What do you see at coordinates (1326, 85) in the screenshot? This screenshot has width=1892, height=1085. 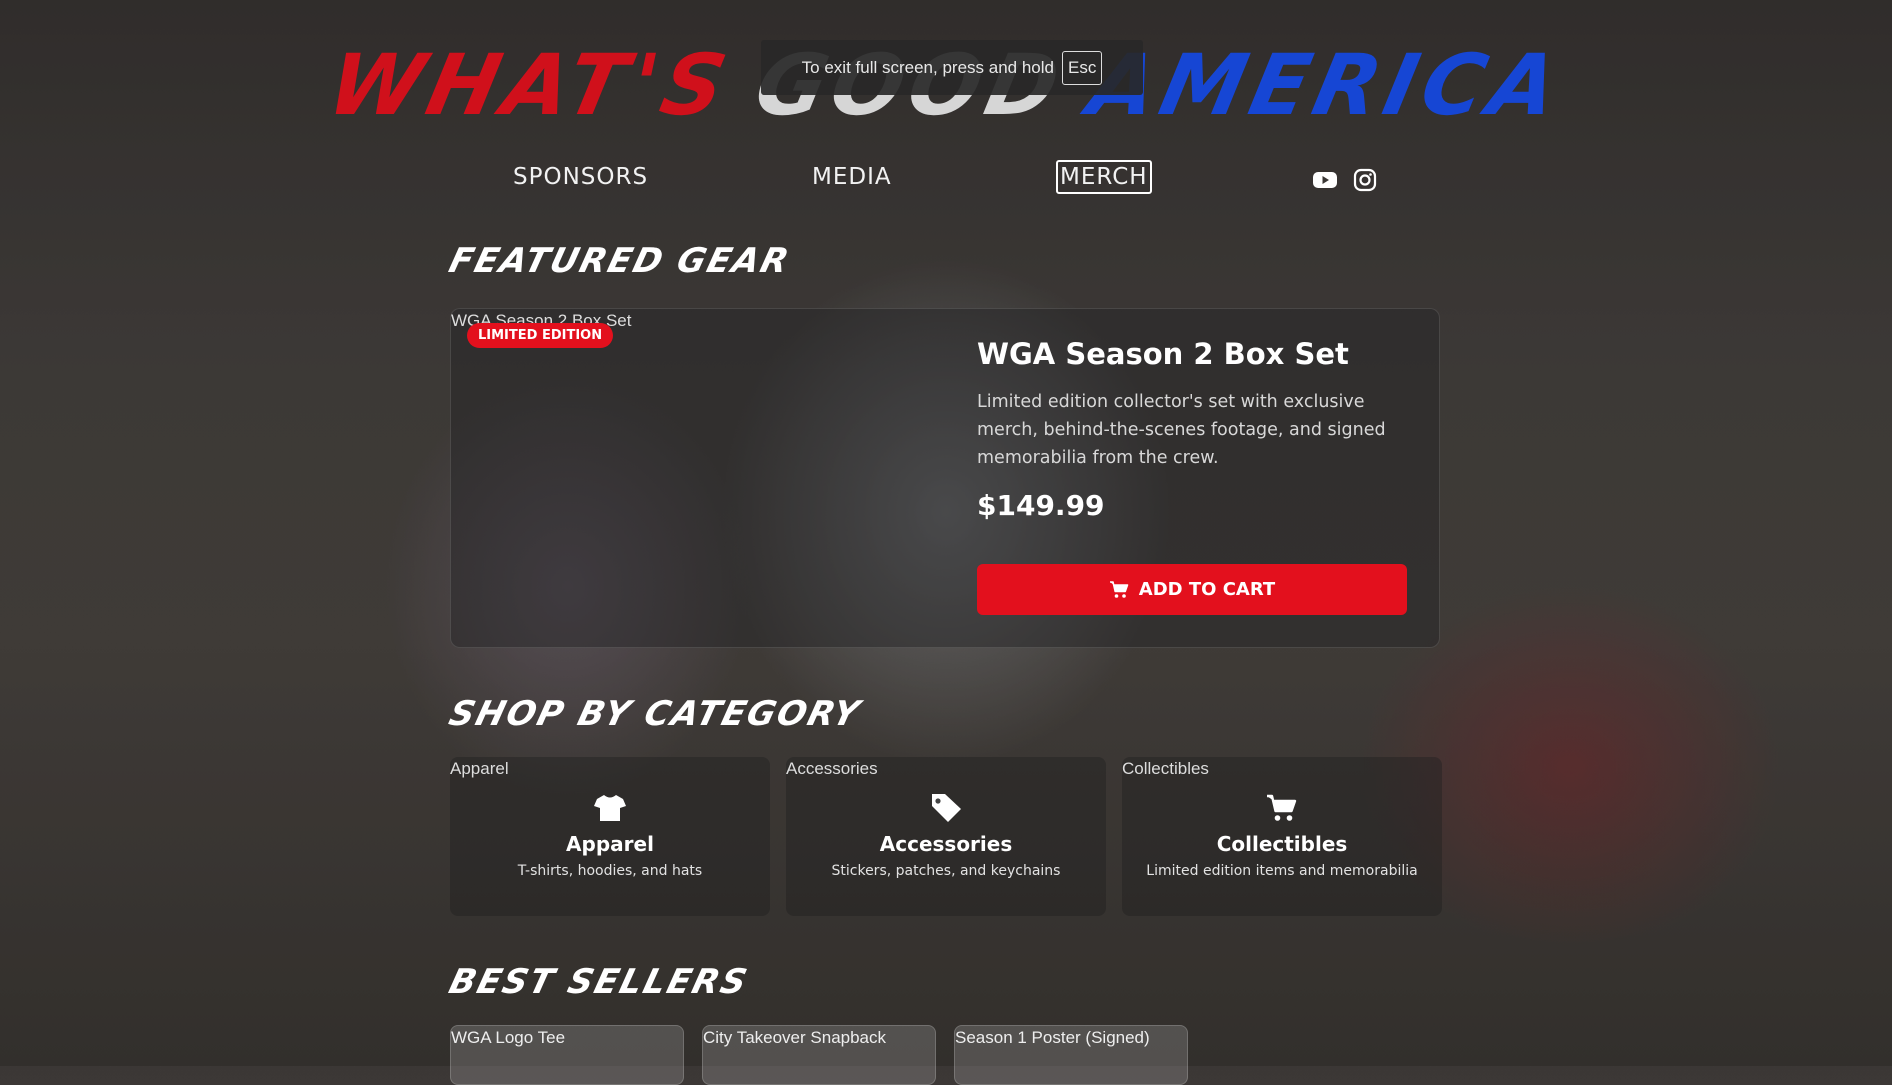 I see `hero-word-3: AMERICA` at bounding box center [1326, 85].